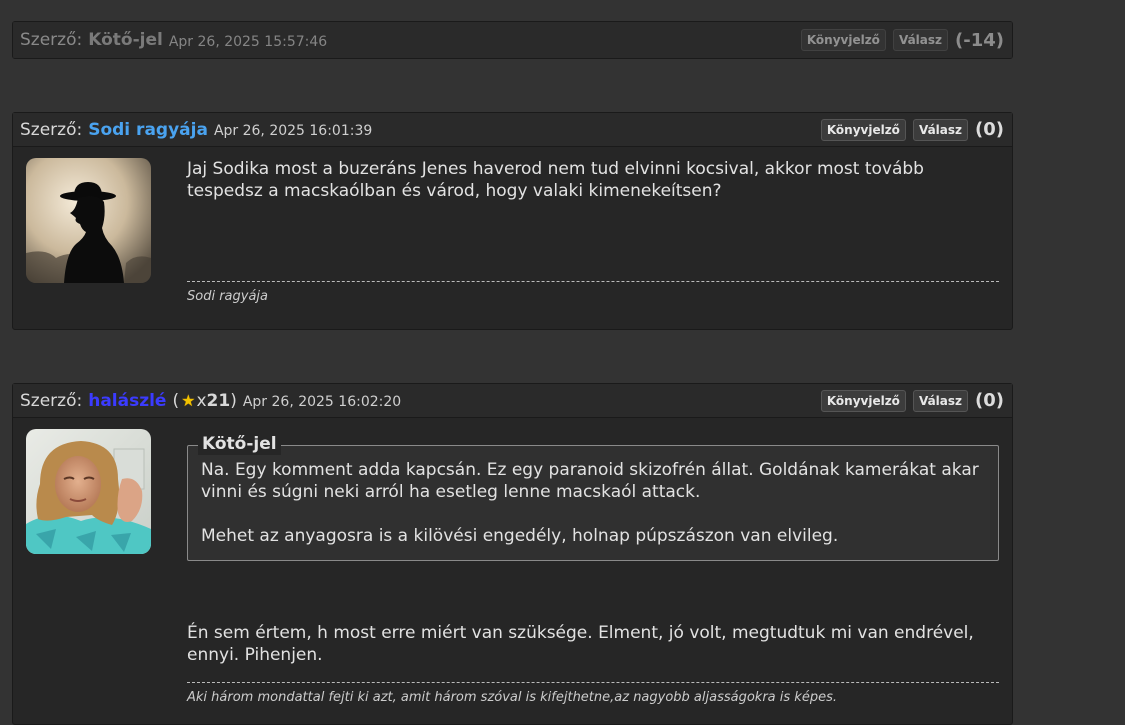  I want to click on stars-multiplier: x, so click(201, 400).